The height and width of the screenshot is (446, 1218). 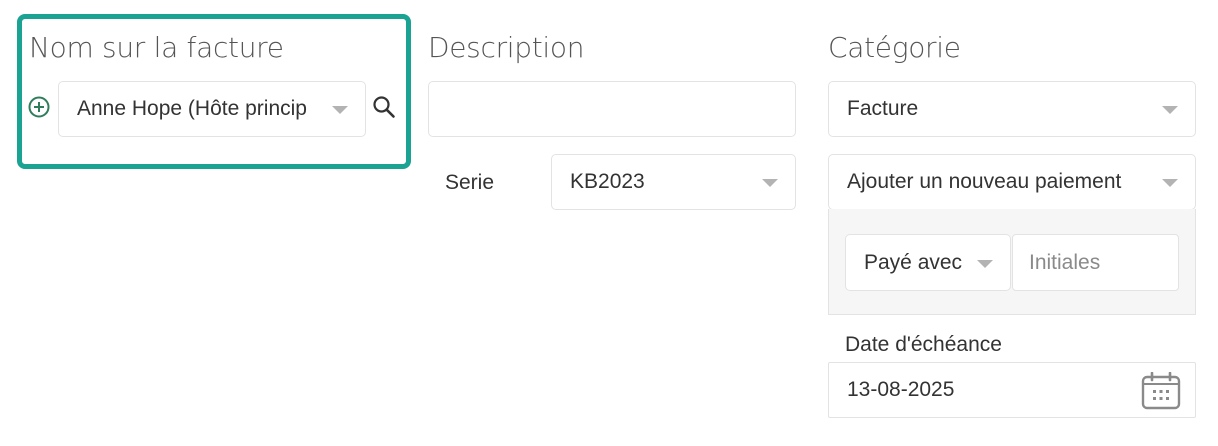 What do you see at coordinates (883, 108) in the screenshot?
I see `category-selected: Facture` at bounding box center [883, 108].